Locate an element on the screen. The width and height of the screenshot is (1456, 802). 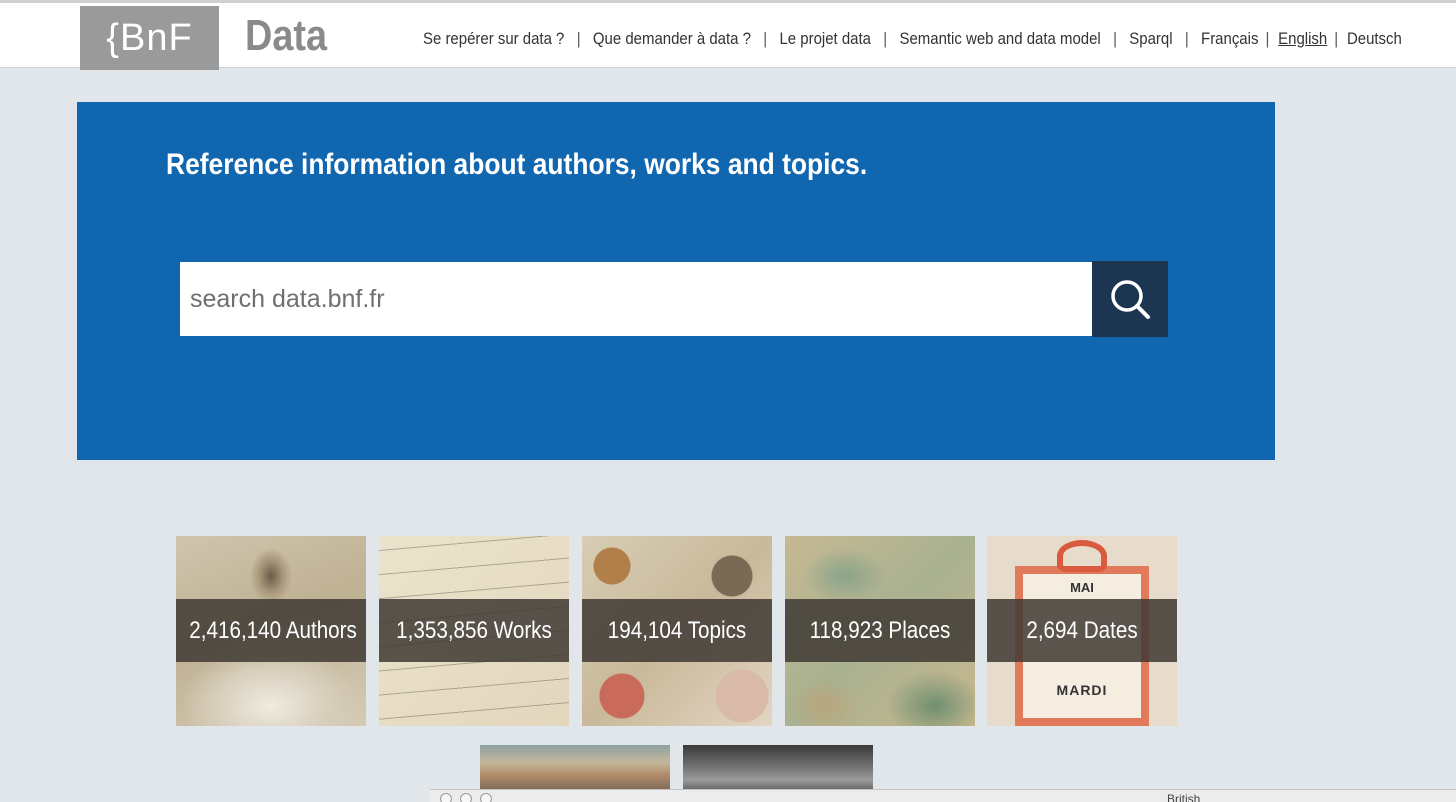
window-title: British is located at coordinates (1184, 797).